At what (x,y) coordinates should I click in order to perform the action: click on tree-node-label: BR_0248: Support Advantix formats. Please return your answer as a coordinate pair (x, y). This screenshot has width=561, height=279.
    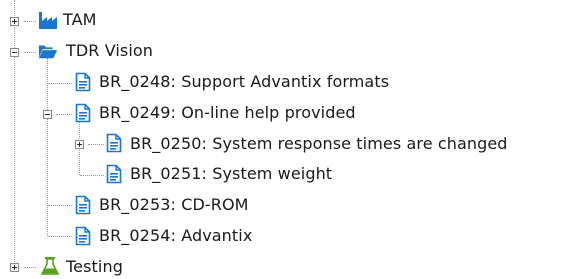
    Looking at the image, I should click on (244, 82).